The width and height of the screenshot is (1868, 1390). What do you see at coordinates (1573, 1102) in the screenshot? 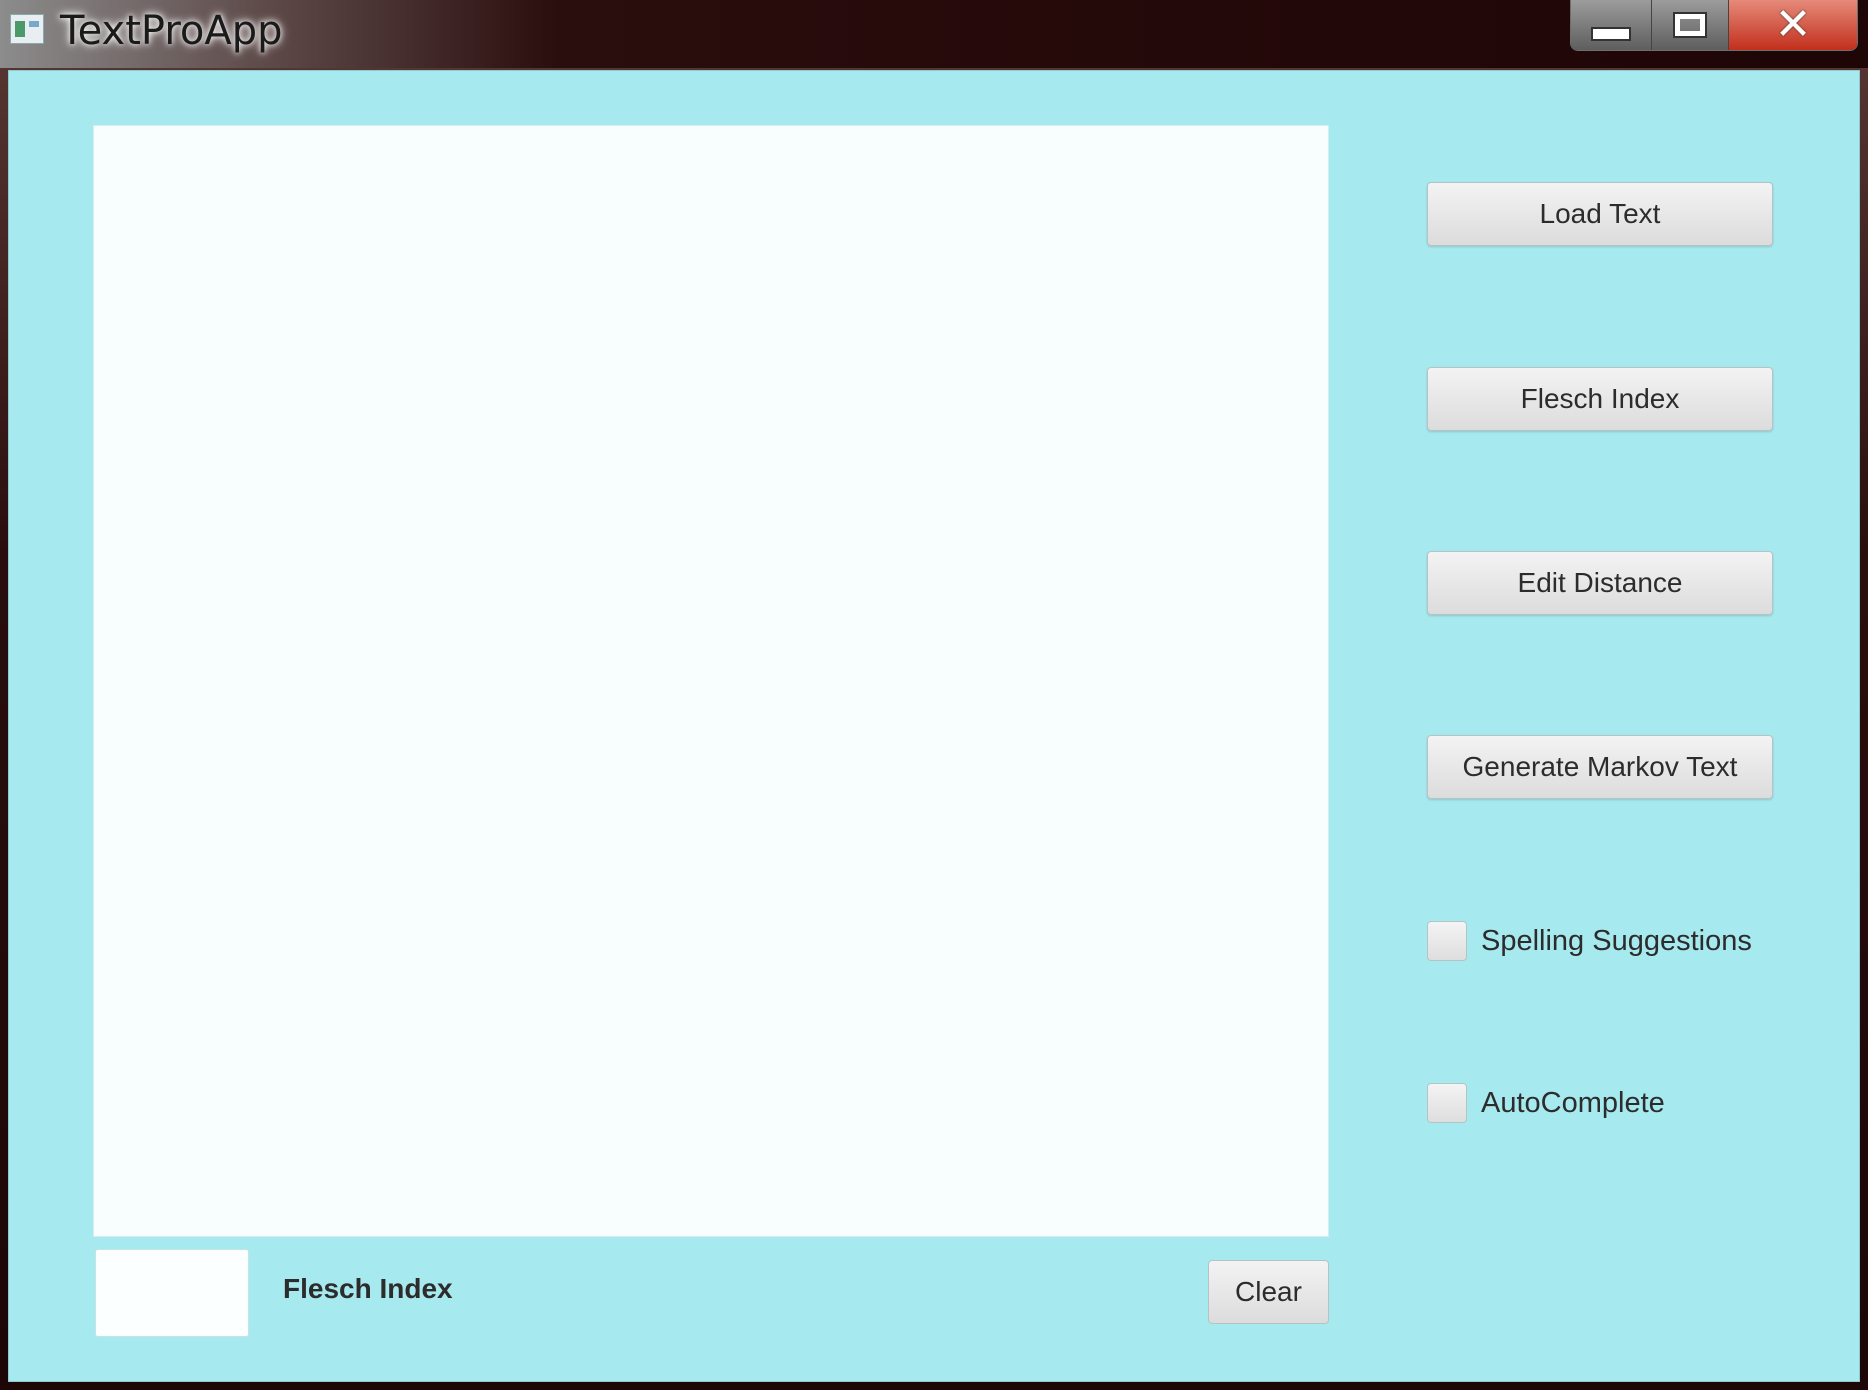
I see `autocomplete-label: AutoComplete` at bounding box center [1573, 1102].